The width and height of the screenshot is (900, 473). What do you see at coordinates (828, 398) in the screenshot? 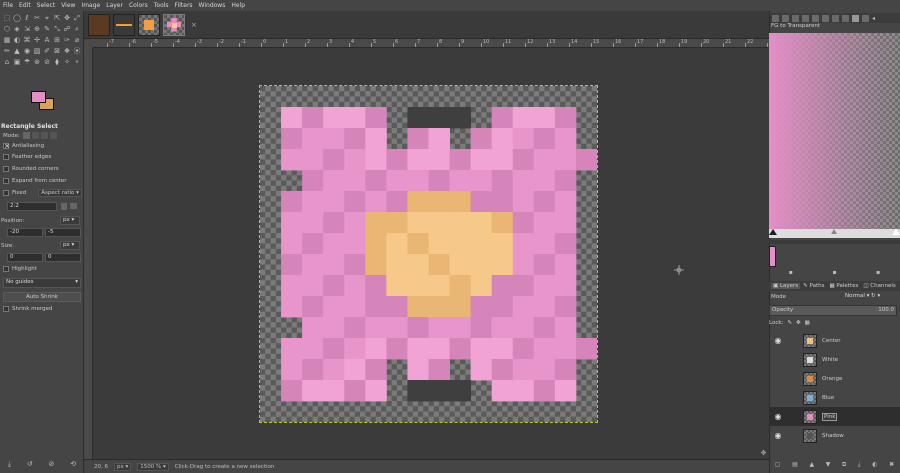
I see `layer-name: Blue` at bounding box center [828, 398].